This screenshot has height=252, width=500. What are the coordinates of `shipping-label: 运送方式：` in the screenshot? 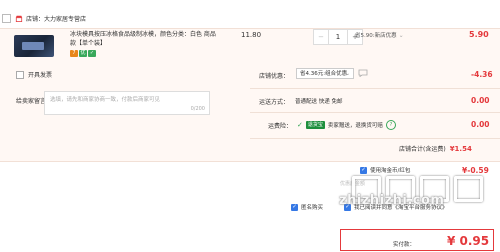 It's located at (274, 102).